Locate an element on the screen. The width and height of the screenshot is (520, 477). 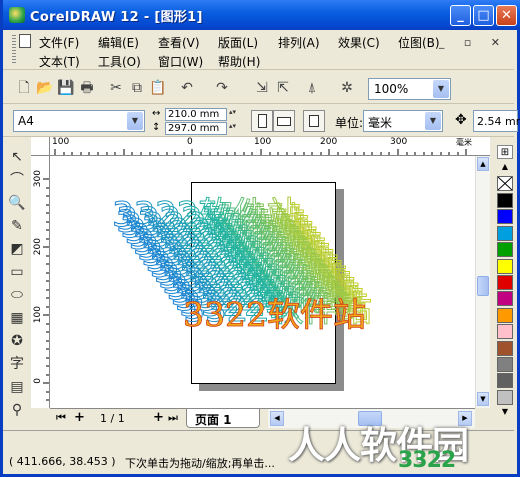
paper-width-icon: ↔ is located at coordinates (156, 113).